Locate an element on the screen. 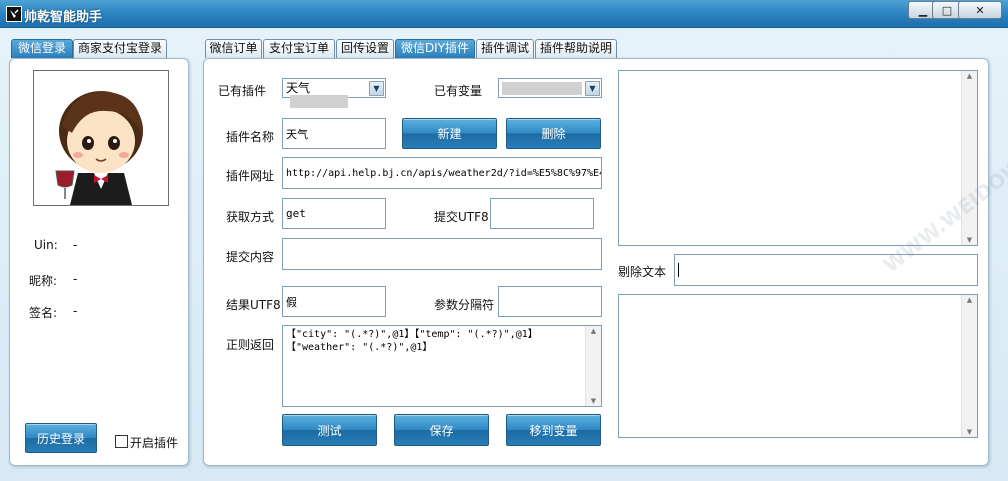 This screenshot has height=481, width=1008. param-separator-label: 参数分隔符 is located at coordinates (464, 305).